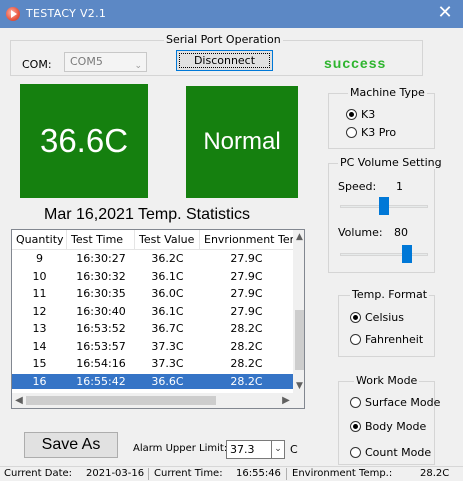 This screenshot has width=463, height=481. What do you see at coordinates (407, 254) in the screenshot?
I see `volume-slider-thumb` at bounding box center [407, 254].